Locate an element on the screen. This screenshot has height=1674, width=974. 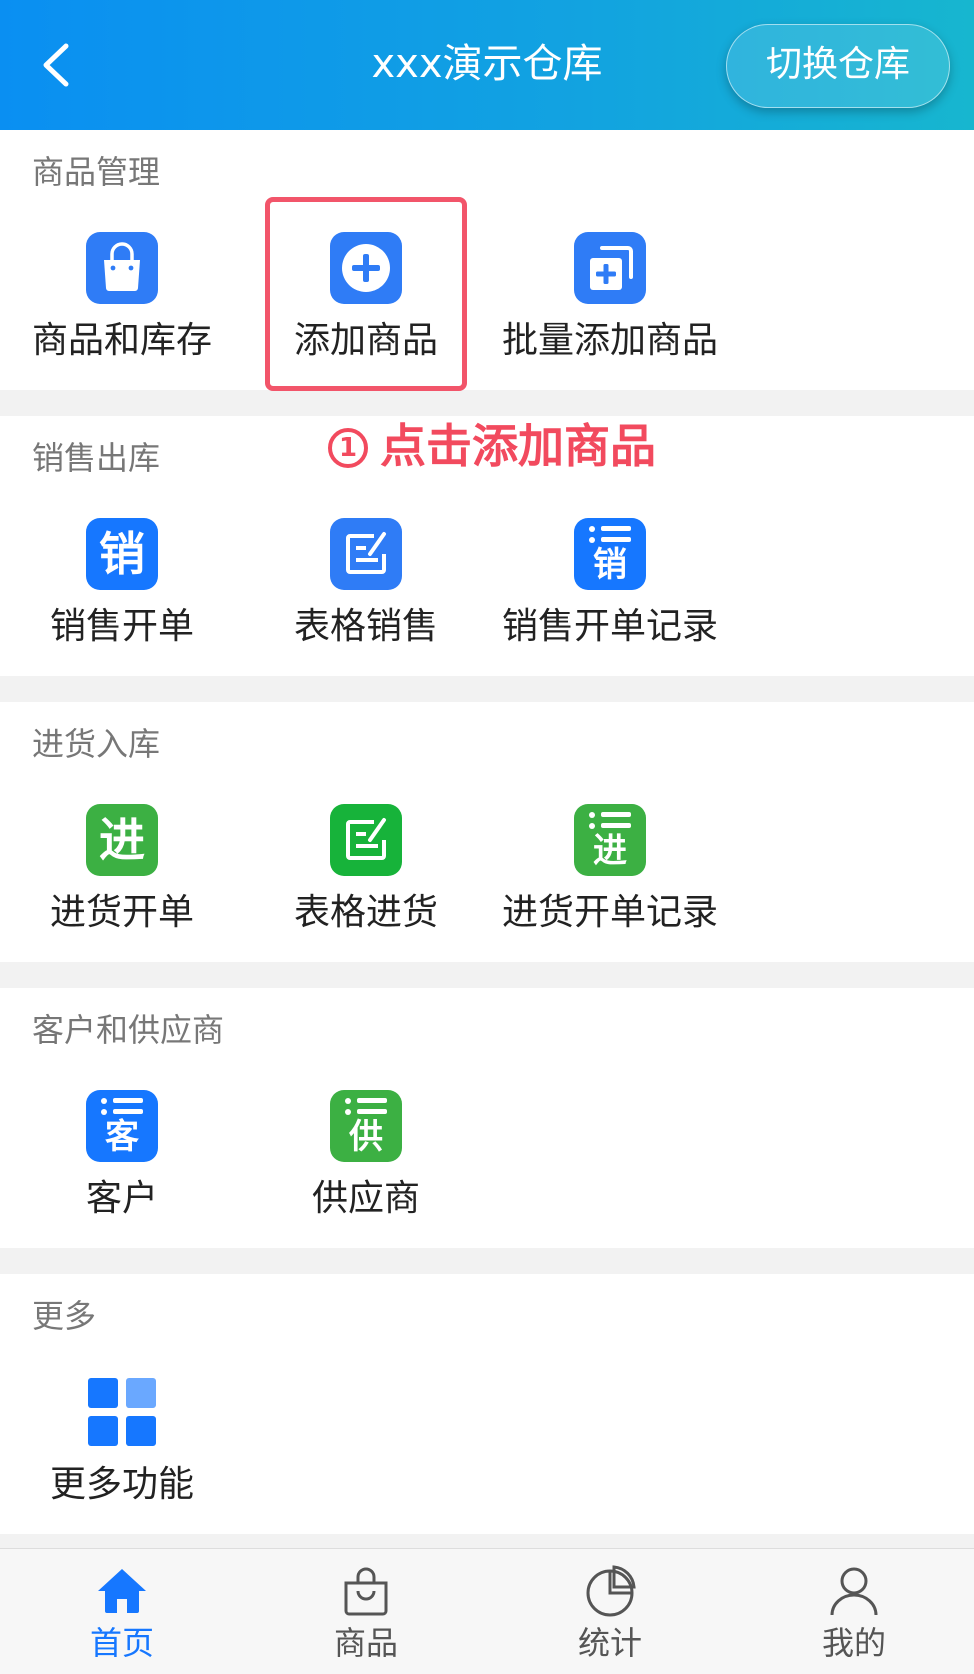
batch-add-icon is located at coordinates (610, 268).